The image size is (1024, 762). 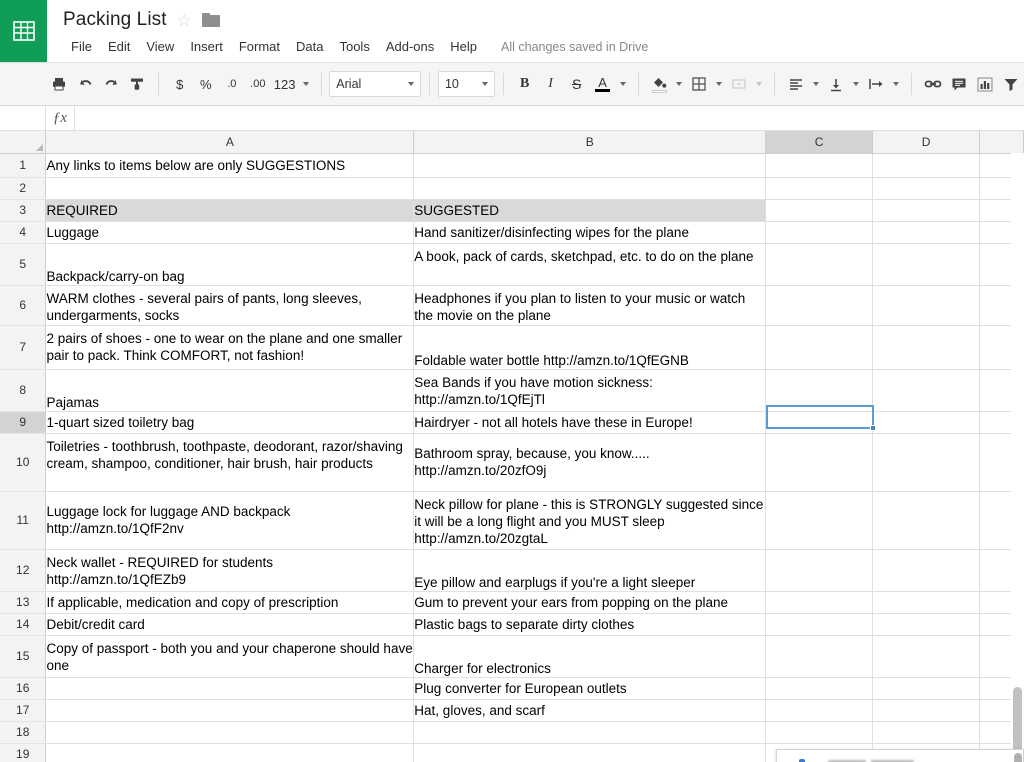 I want to click on row-header-1: 1, so click(x=23, y=165).